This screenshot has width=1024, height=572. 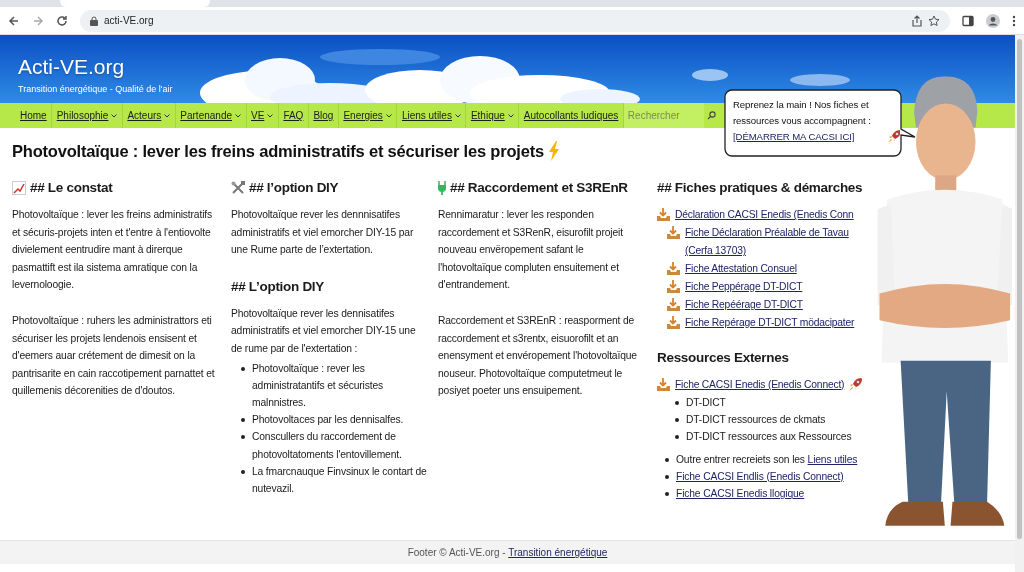 What do you see at coordinates (723, 358) in the screenshot?
I see `section-heading: Ressources Externes` at bounding box center [723, 358].